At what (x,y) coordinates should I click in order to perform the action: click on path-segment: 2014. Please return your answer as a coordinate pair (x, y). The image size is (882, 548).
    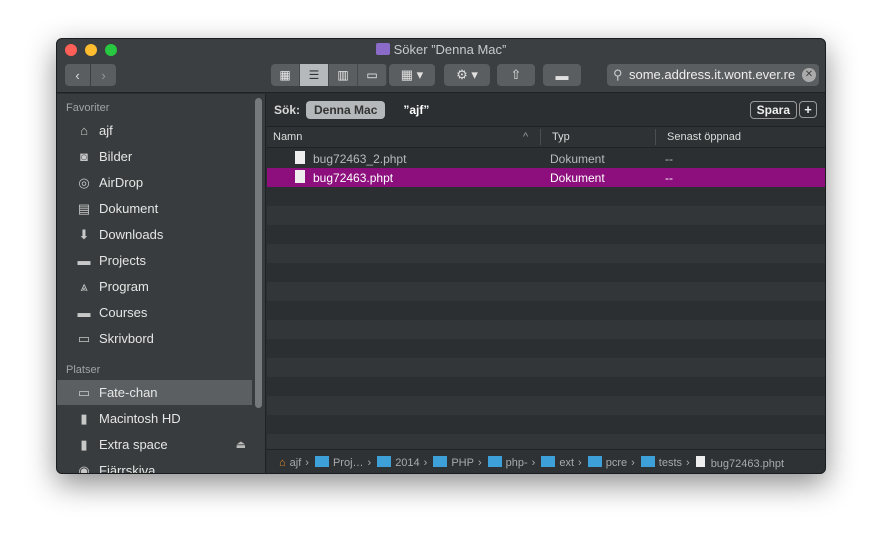
    Looking at the image, I should click on (398, 462).